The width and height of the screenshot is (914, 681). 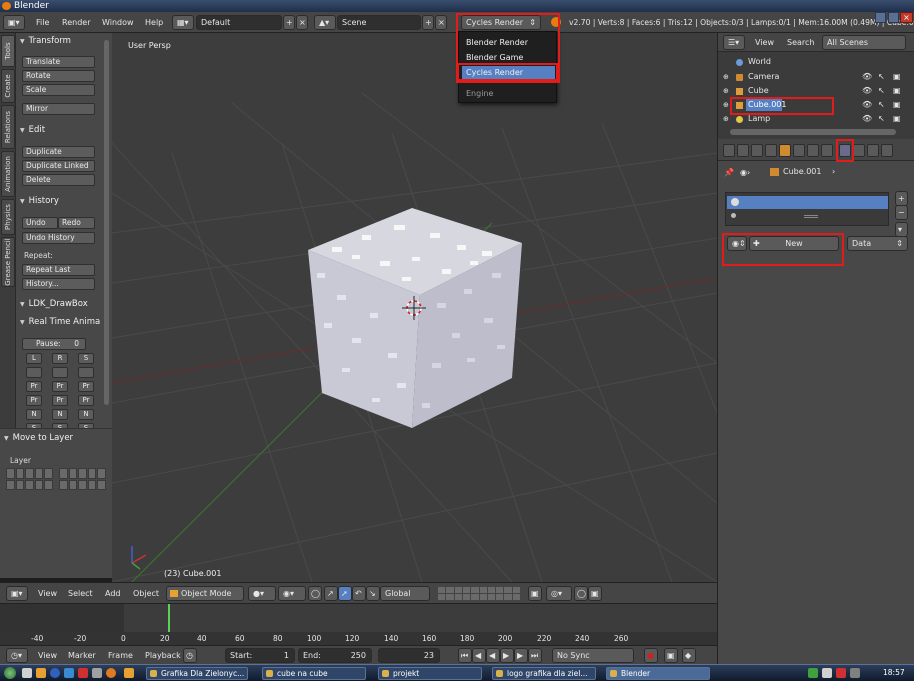 I want to click on keying-set-icon: ▣, so click(x=671, y=655).